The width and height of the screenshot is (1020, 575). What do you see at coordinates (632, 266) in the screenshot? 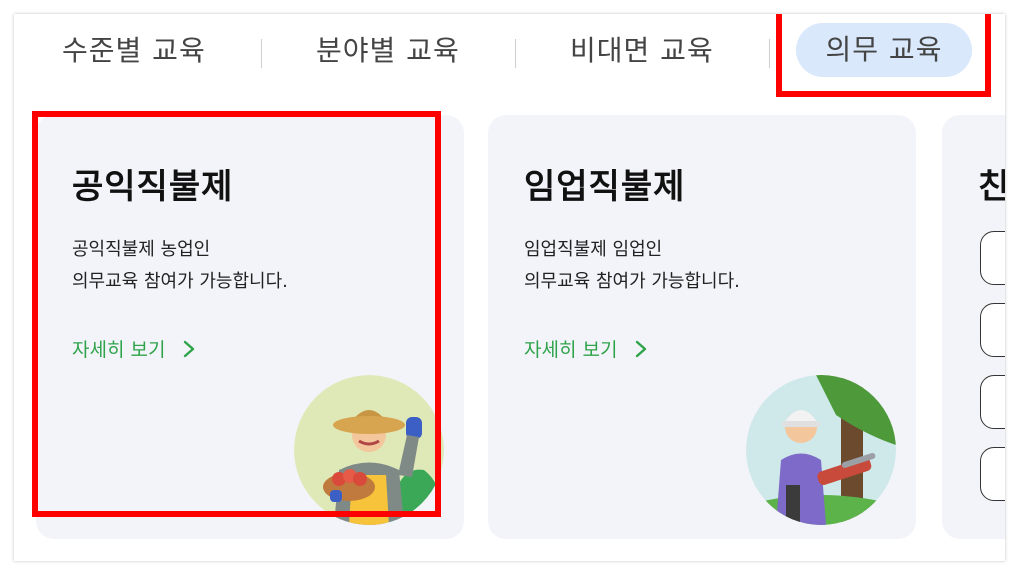
I see `card-description: 임업직불제 임업인 의무교육 참여가 가능합니다.` at bounding box center [632, 266].